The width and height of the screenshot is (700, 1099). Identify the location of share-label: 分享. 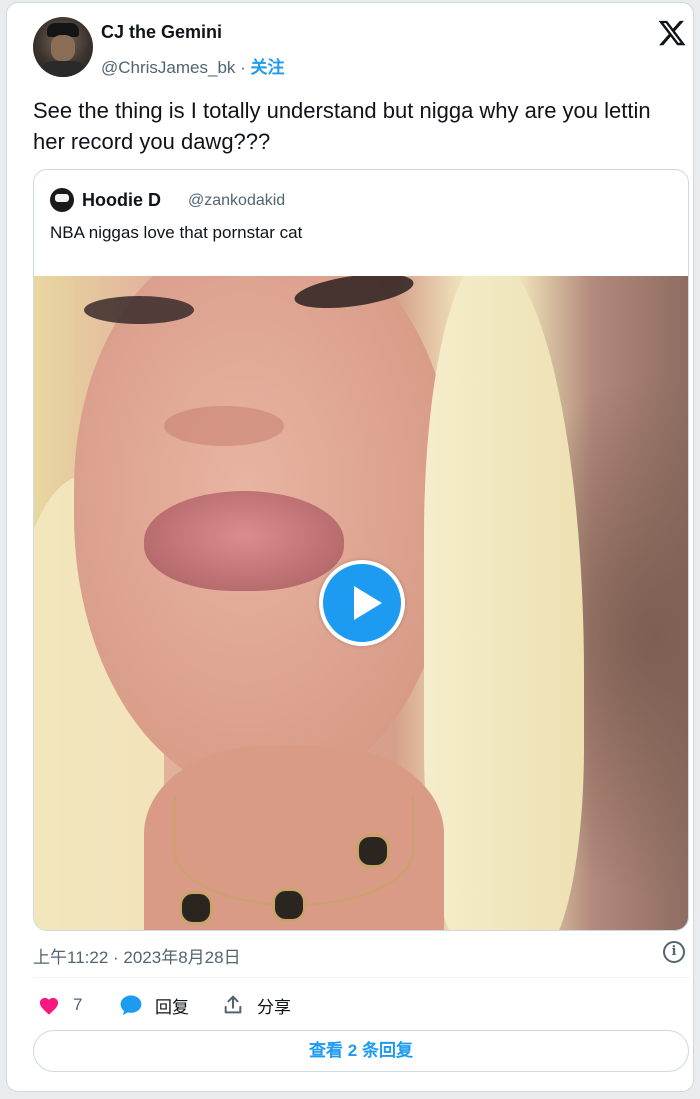
(274, 1007).